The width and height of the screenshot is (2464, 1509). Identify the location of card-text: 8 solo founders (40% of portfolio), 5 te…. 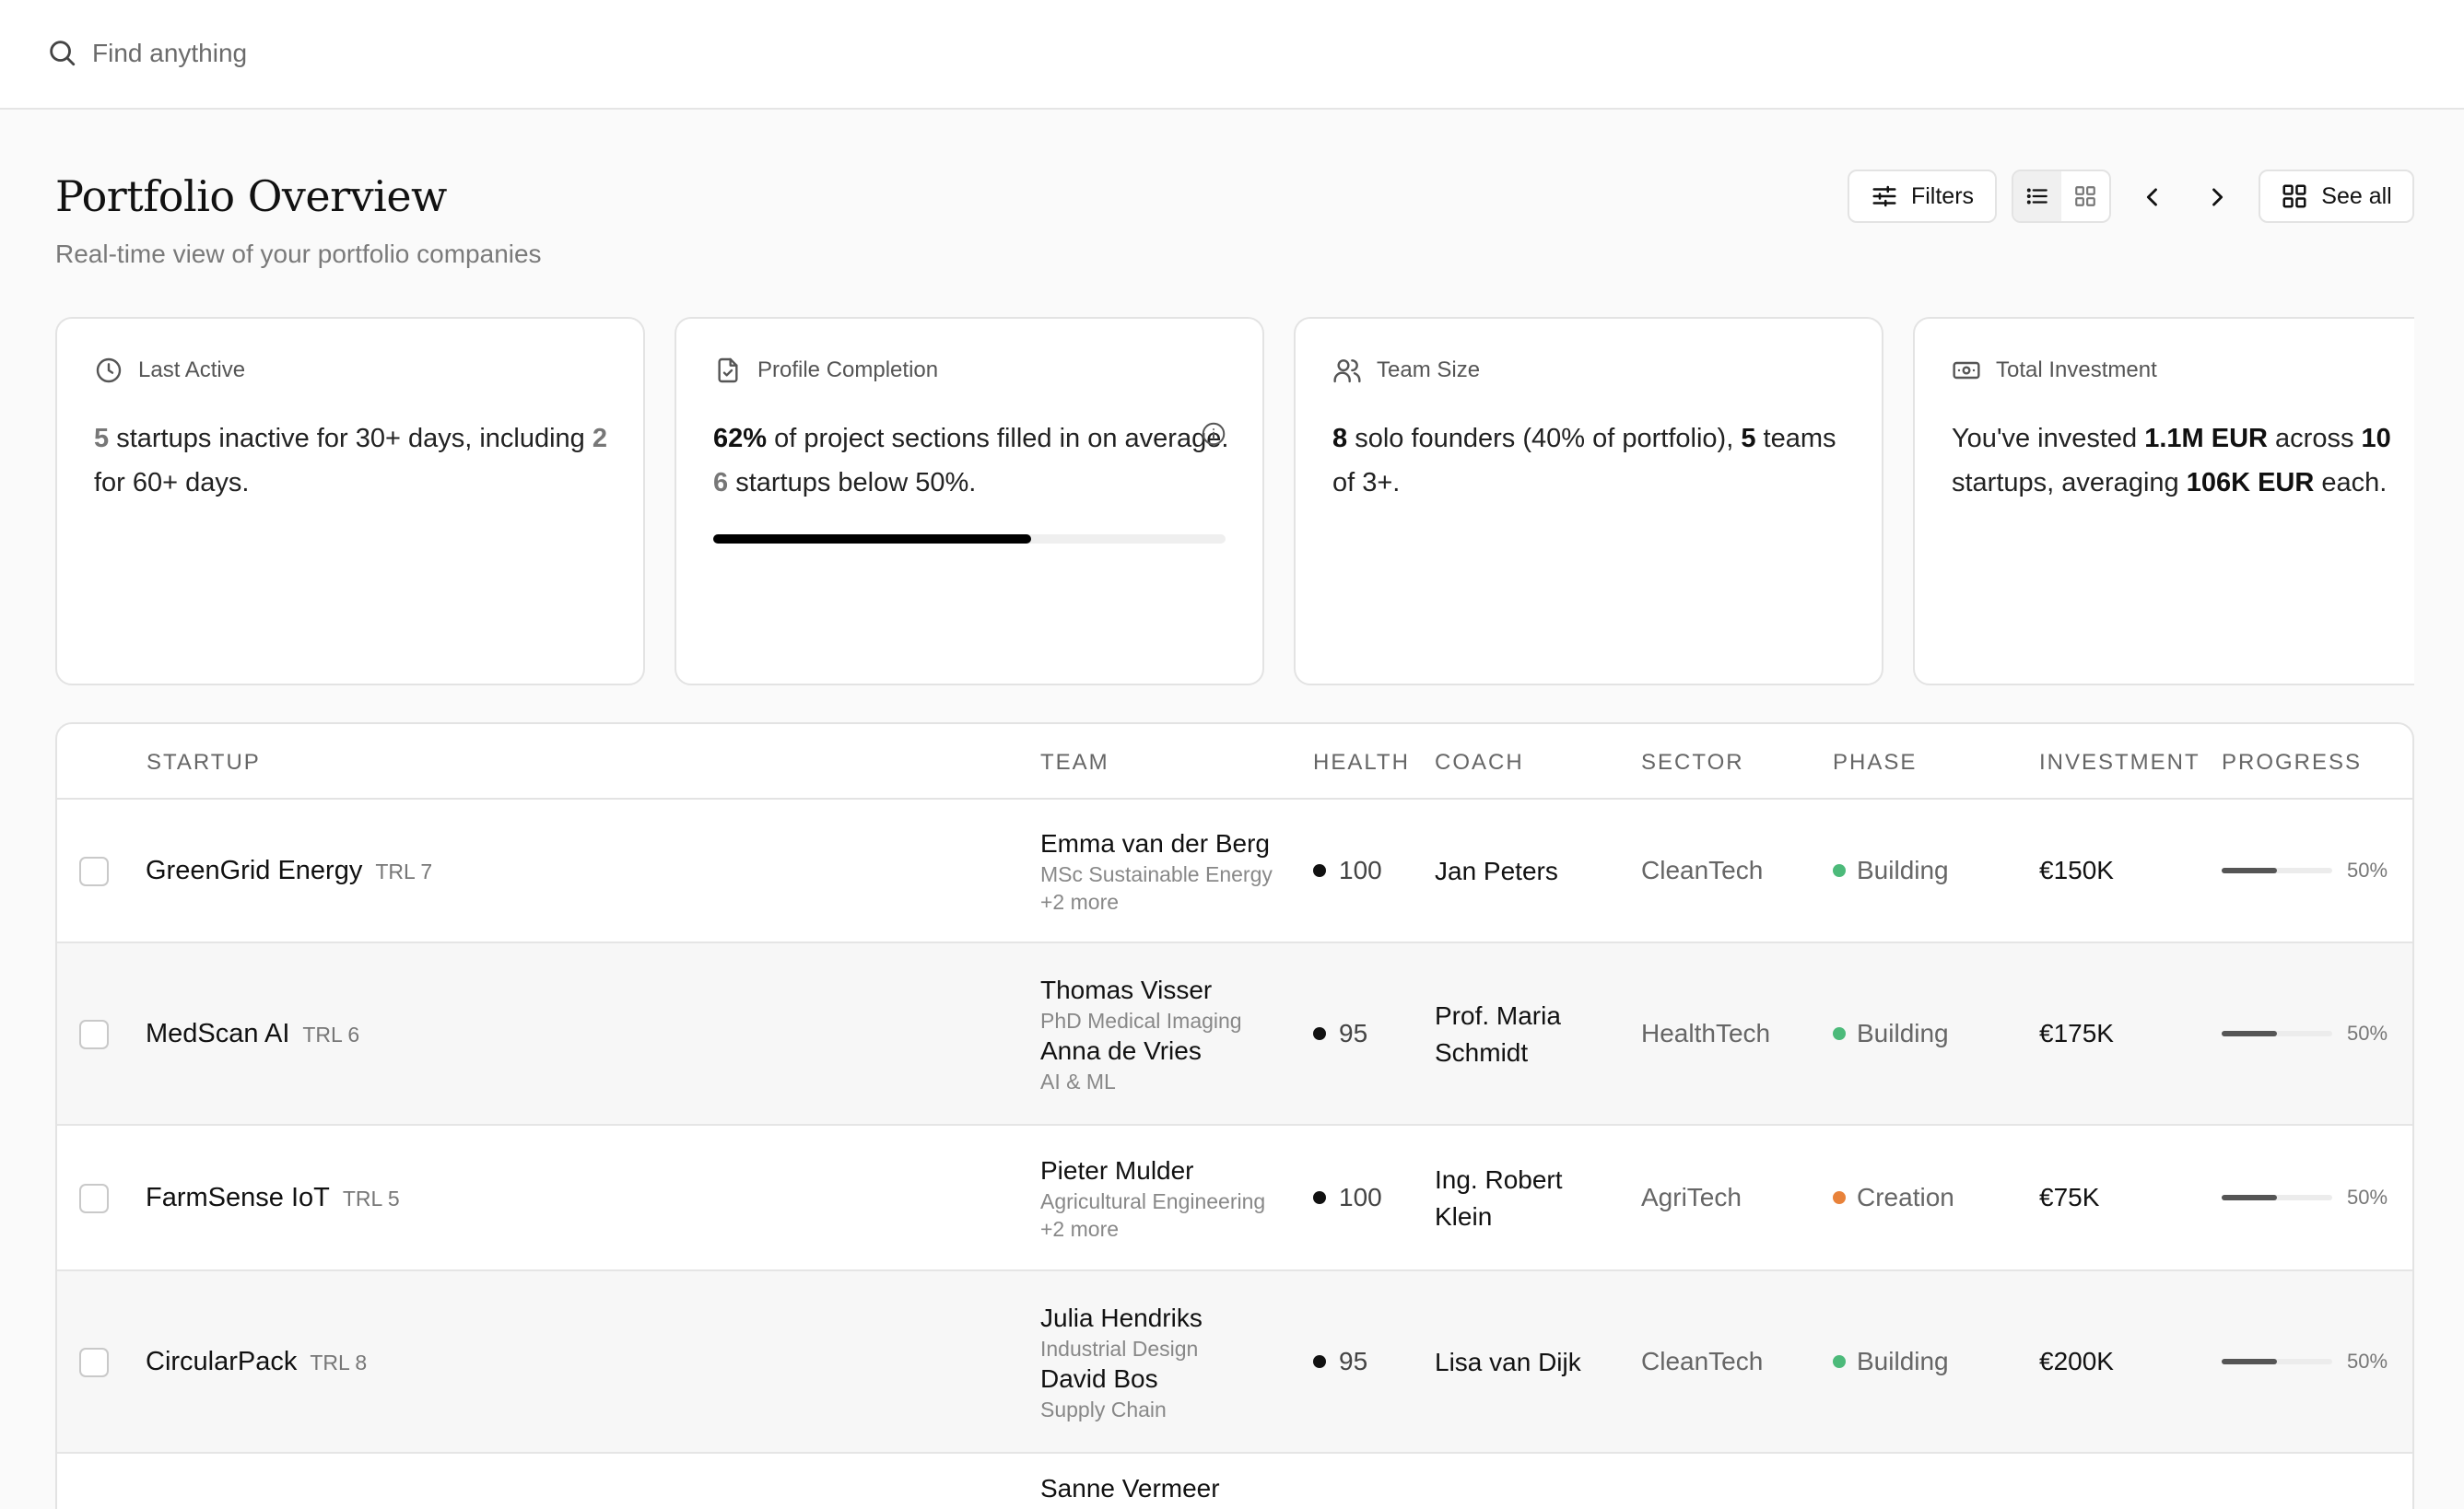
(1584, 461).